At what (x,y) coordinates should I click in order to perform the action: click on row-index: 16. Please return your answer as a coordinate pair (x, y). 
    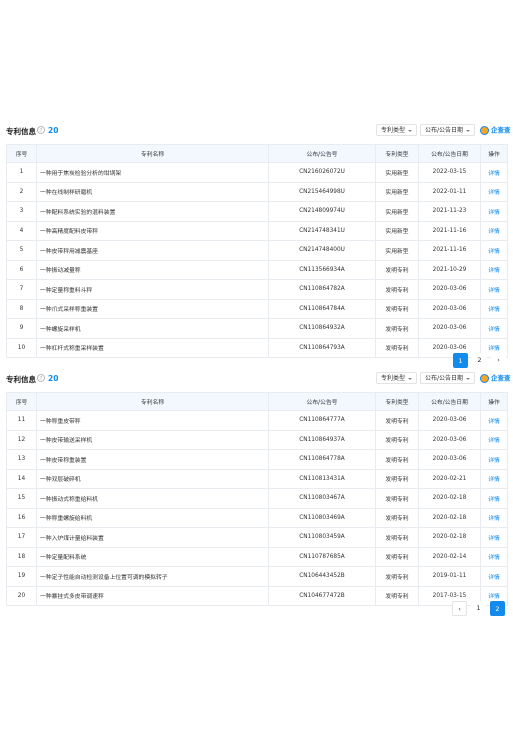
    Looking at the image, I should click on (21, 517).